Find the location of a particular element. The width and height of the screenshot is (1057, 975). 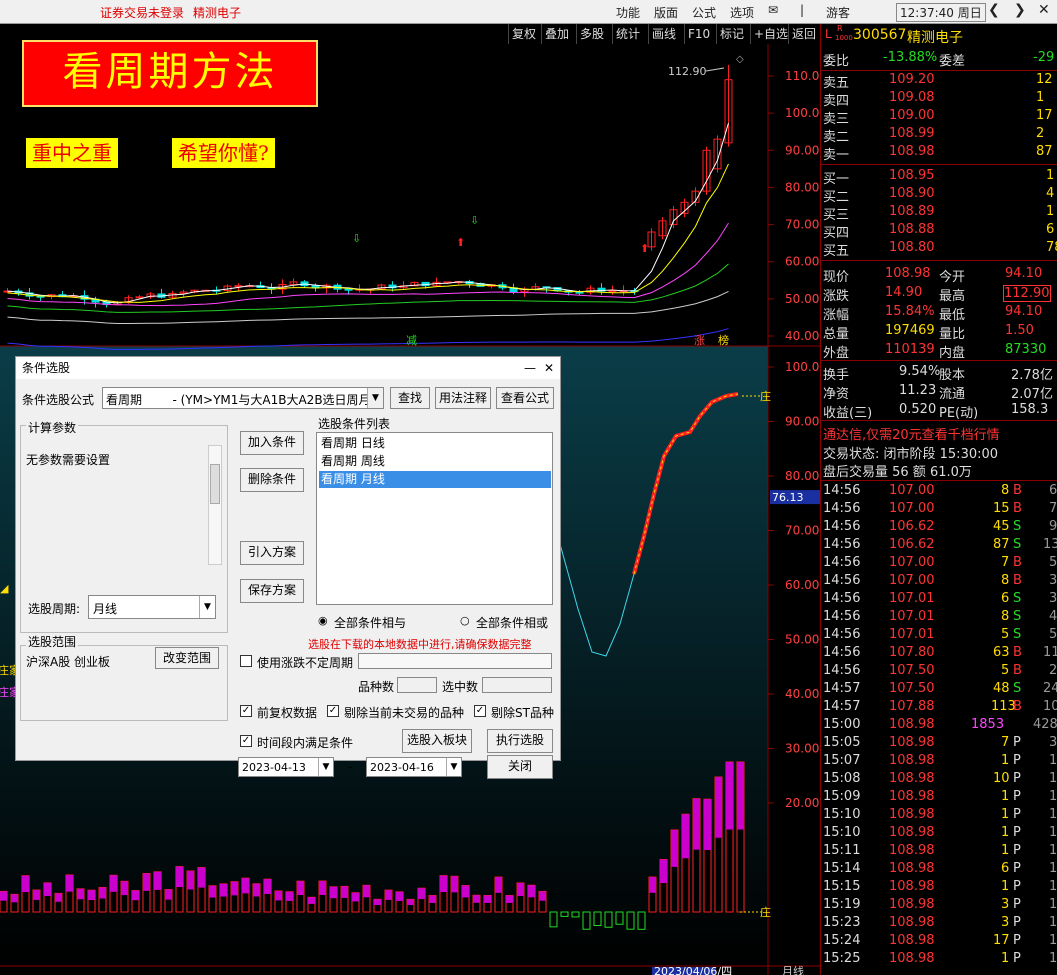

period-select: 月线 ▼ is located at coordinates (152, 607).